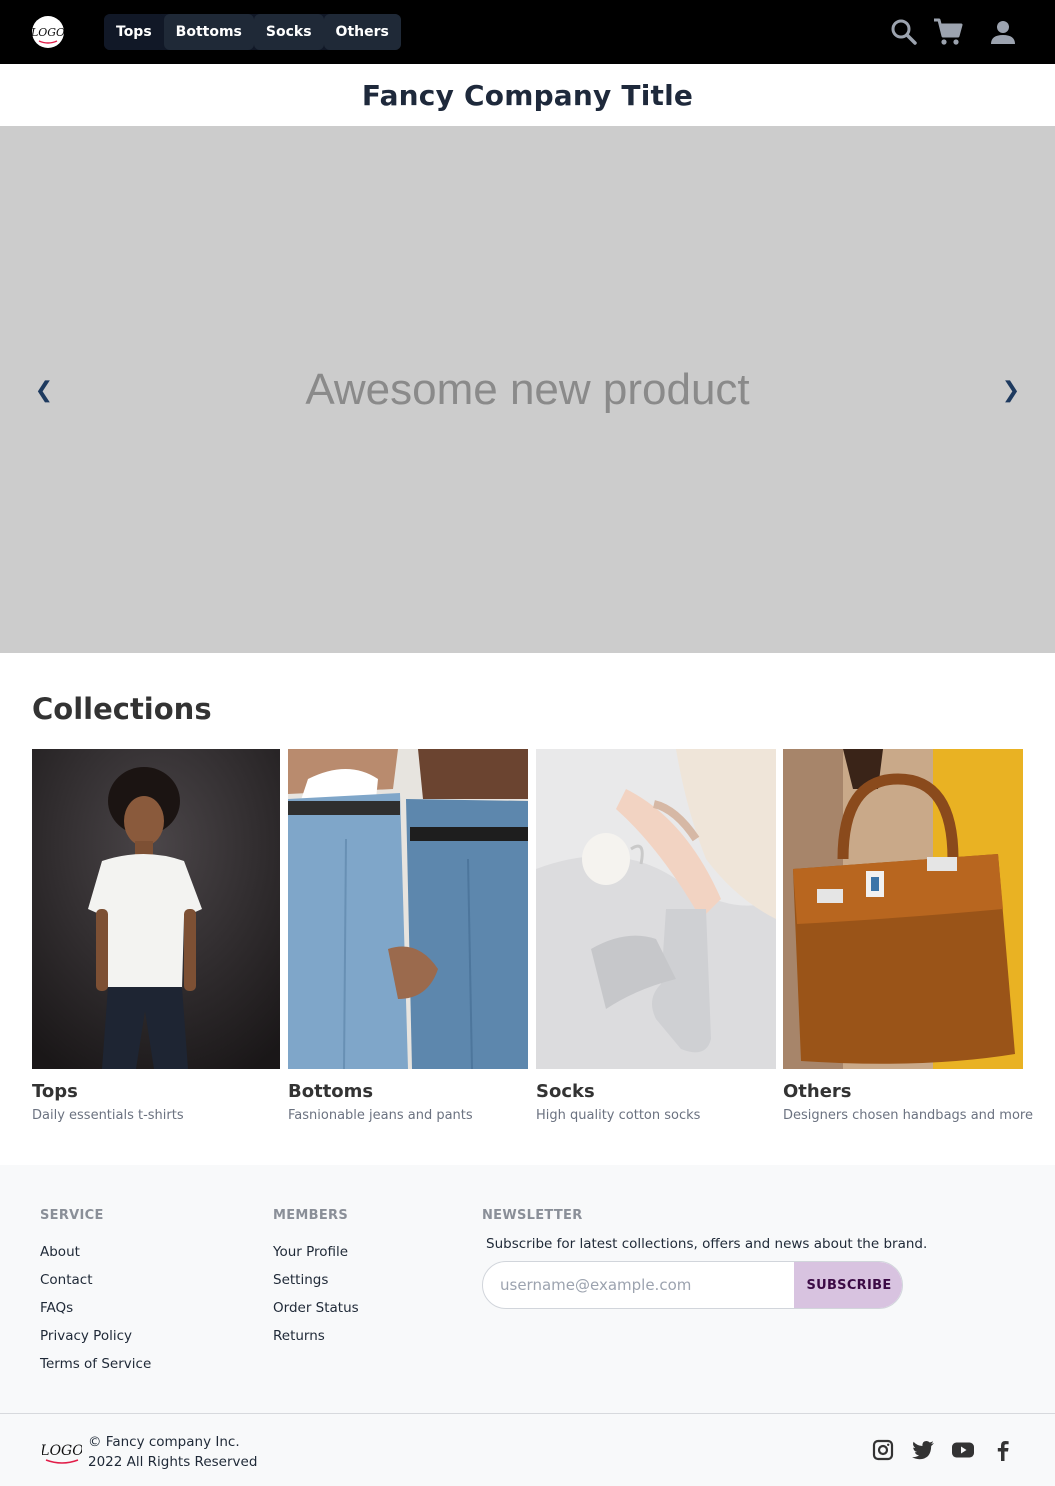 This screenshot has height=1486, width=1055. I want to click on collection-description: Fasnionable jeans and pants, so click(380, 1115).